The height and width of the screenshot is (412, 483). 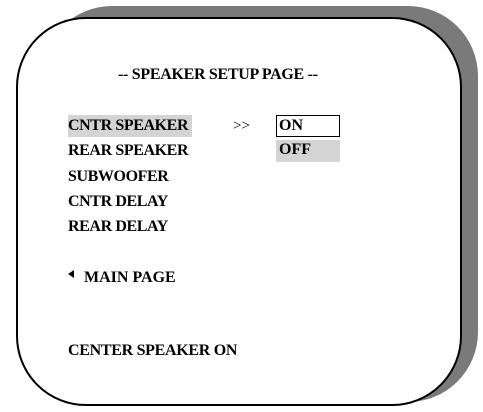 I want to click on menu-item-subwoofer: SUBWOOFER, so click(x=118, y=177).